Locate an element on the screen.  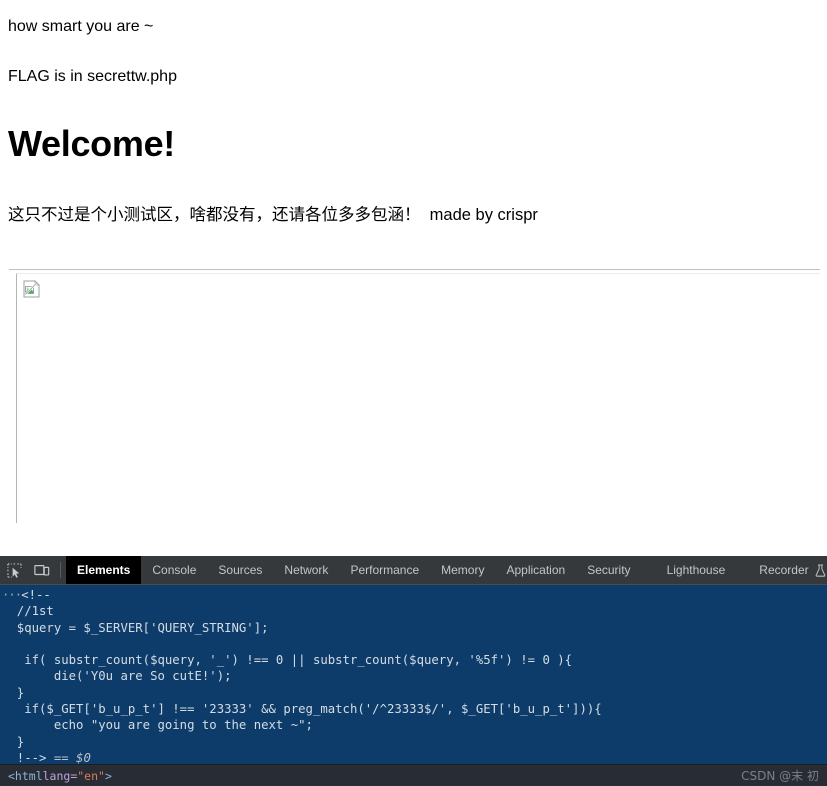
horizontal-rule is located at coordinates (414, 269).